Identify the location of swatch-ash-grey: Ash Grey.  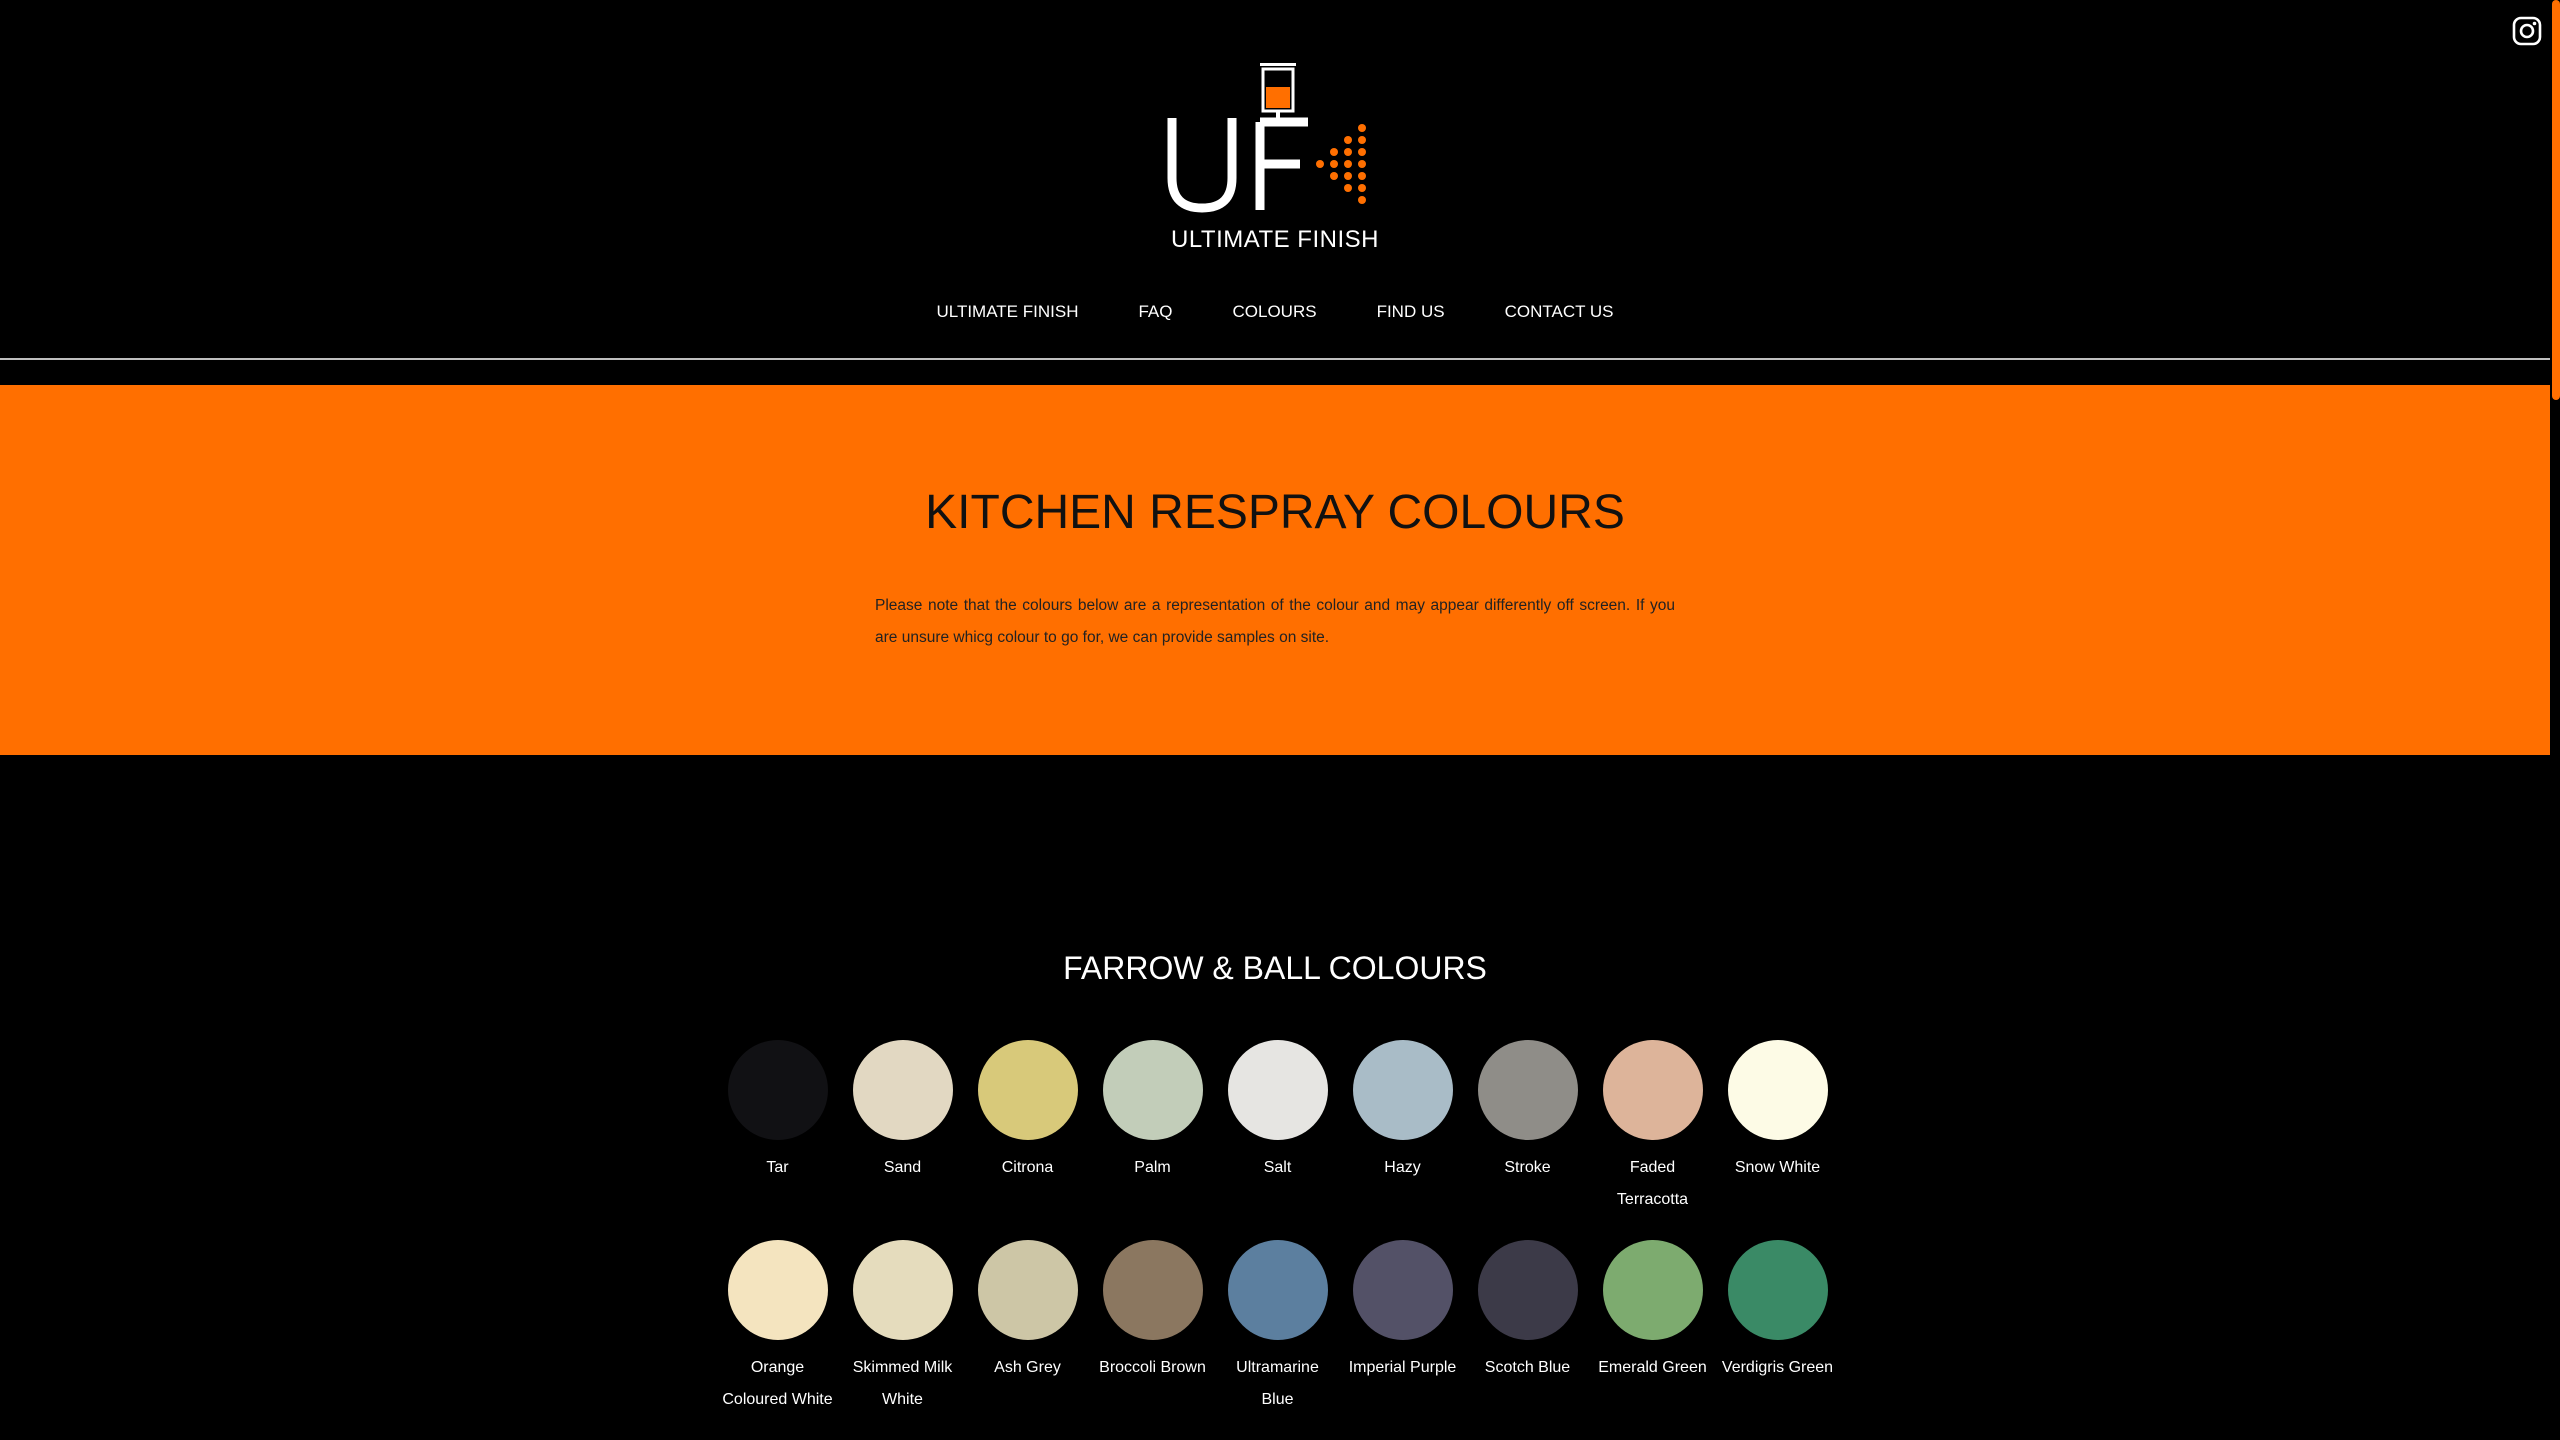
(1027, 1312).